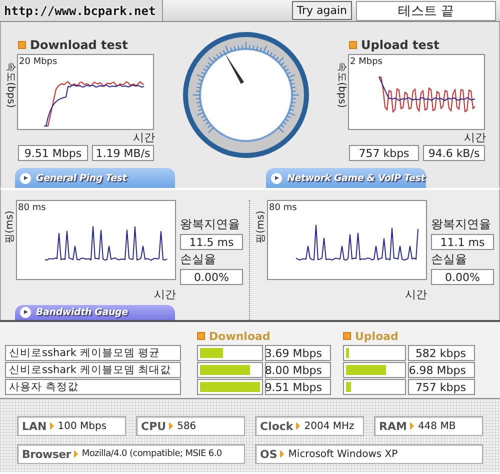  I want to click on panel-title: Download test, so click(79, 45).